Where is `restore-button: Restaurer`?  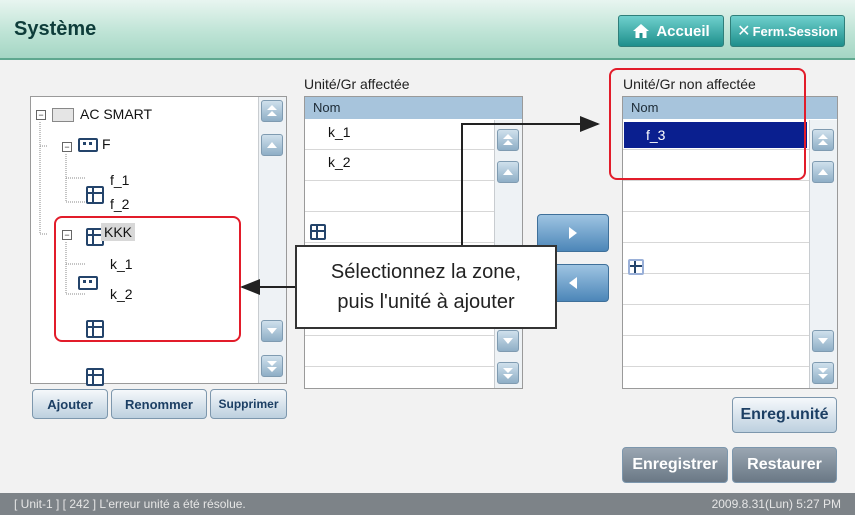 restore-button: Restaurer is located at coordinates (784, 465).